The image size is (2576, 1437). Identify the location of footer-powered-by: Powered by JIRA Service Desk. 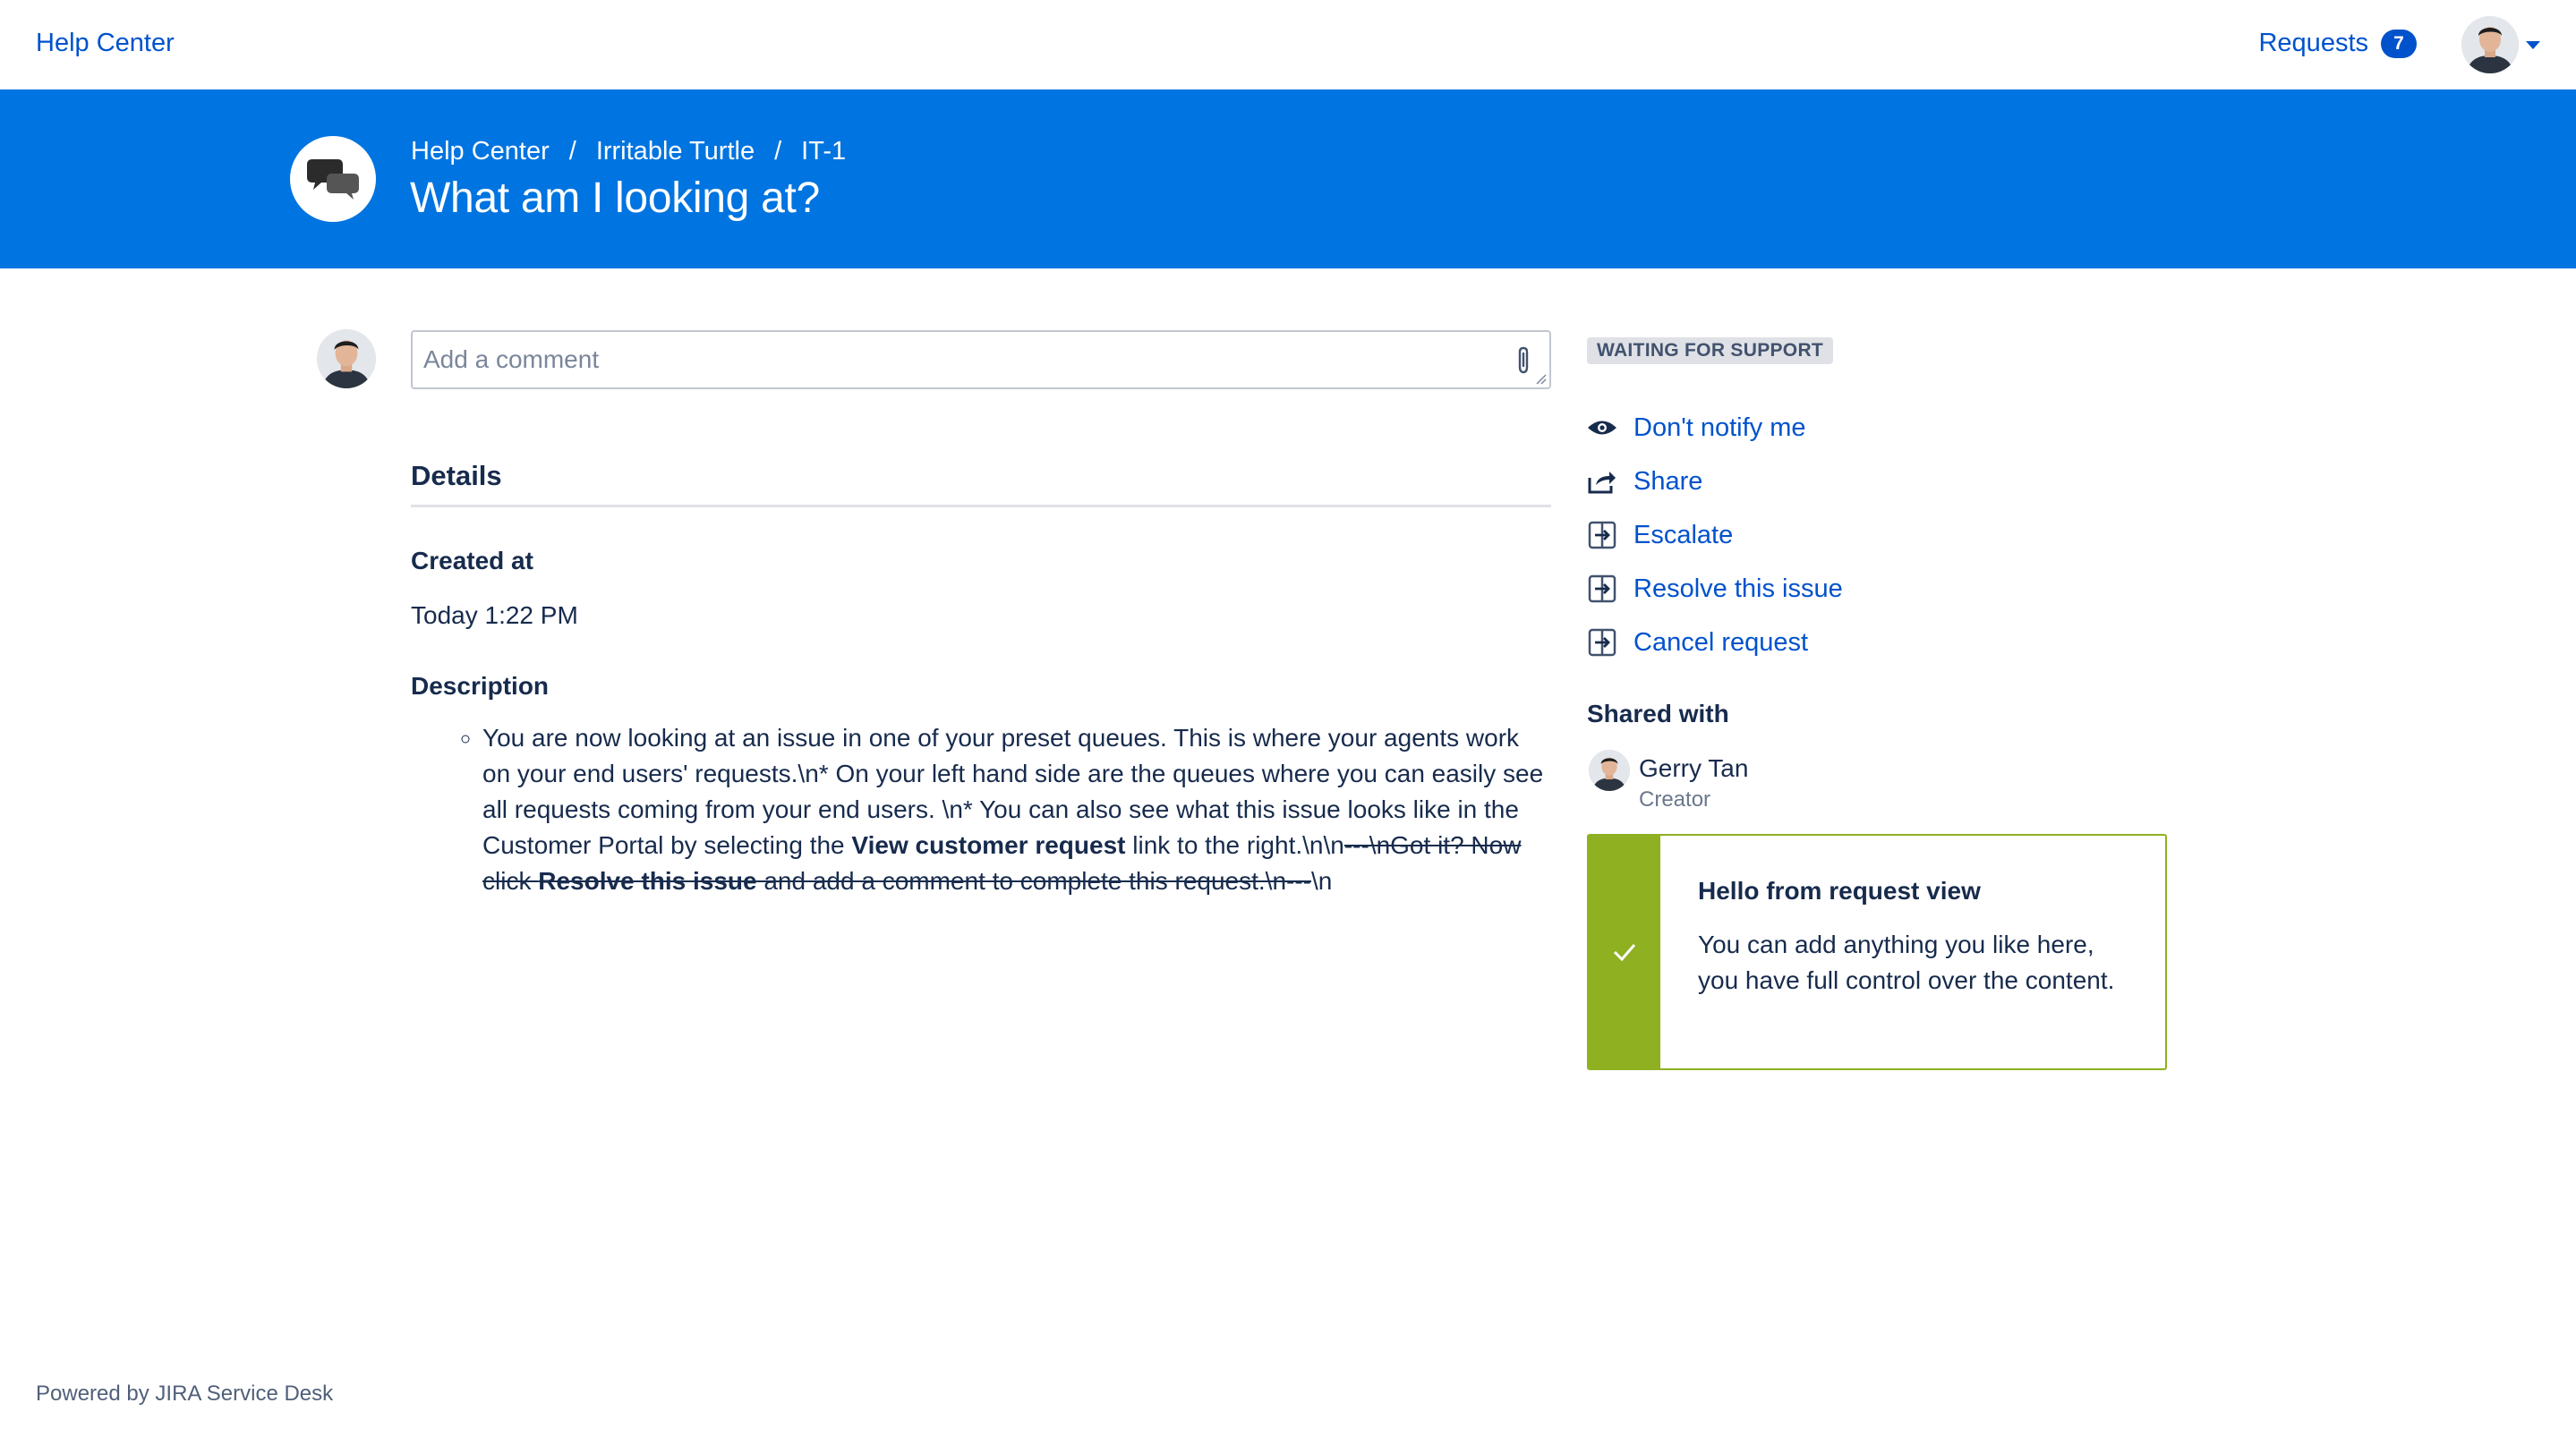
(185, 1394).